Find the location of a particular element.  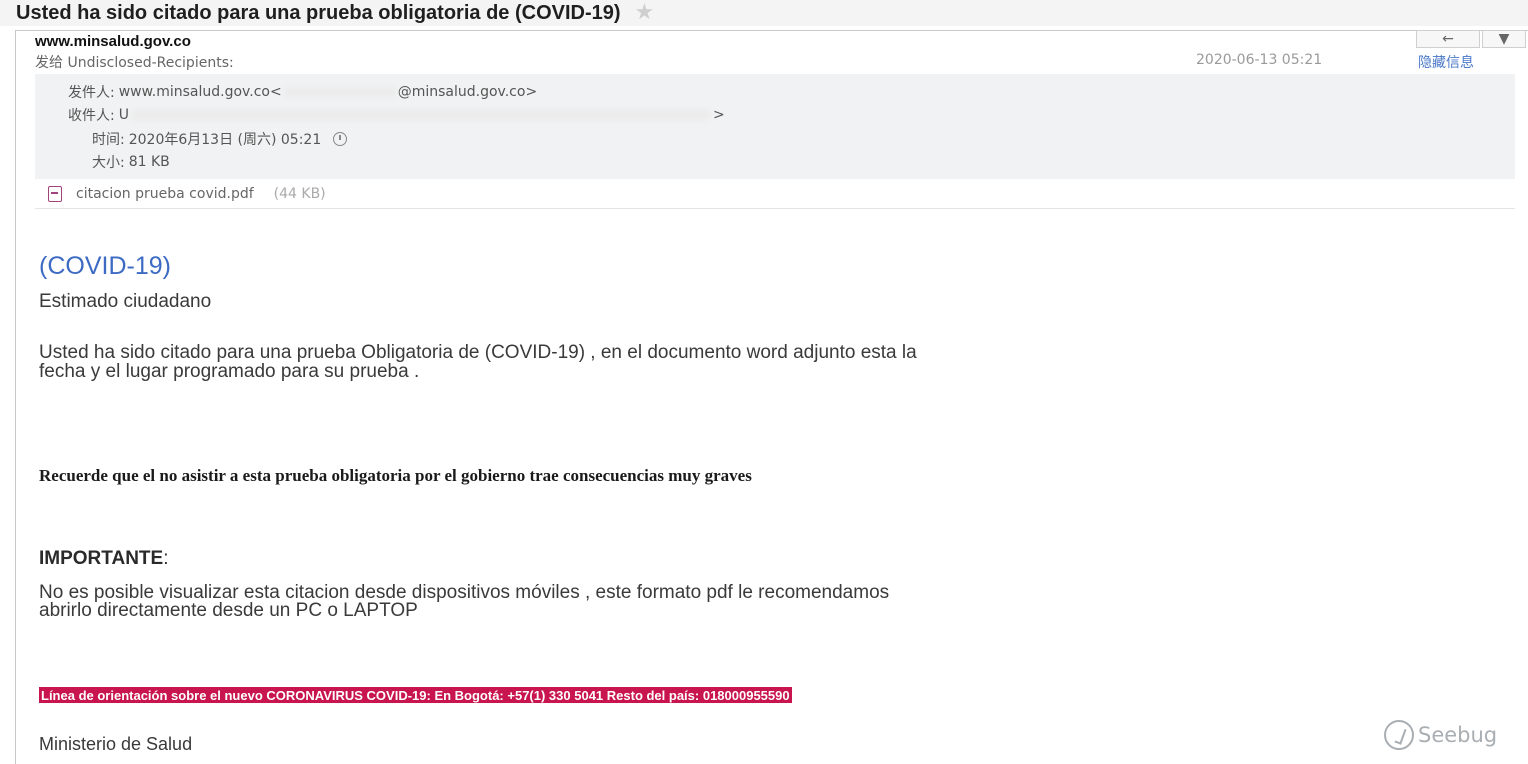

size-label: 大小: is located at coordinates (108, 163).